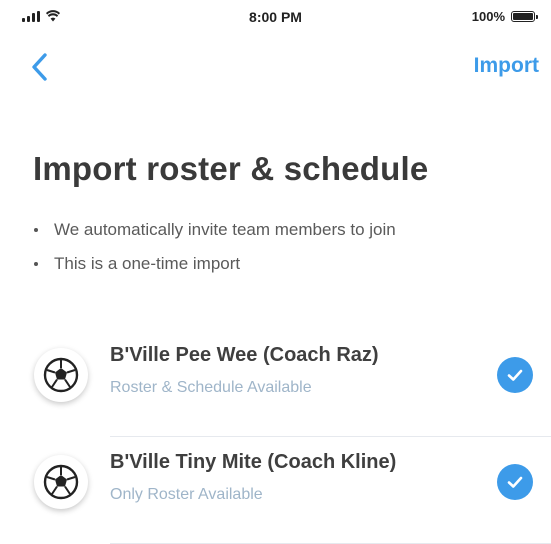  Describe the element at coordinates (506, 66) in the screenshot. I see `import-button: Import` at that location.